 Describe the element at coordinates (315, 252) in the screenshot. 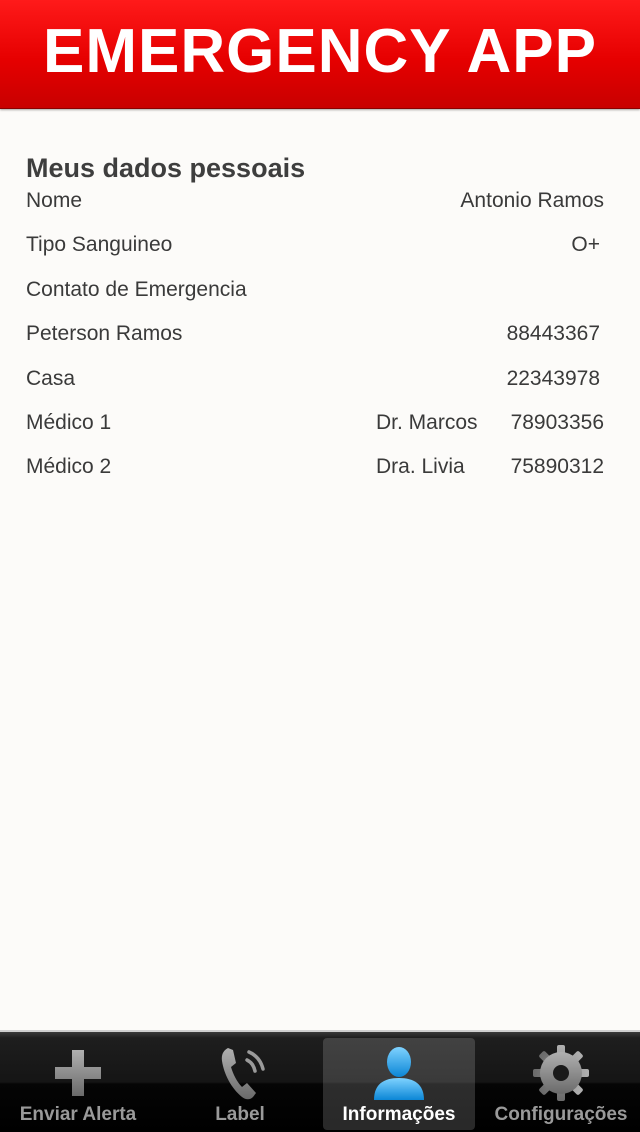

I see `info-row-blood-type: Tipo Sanguineo O+` at that location.